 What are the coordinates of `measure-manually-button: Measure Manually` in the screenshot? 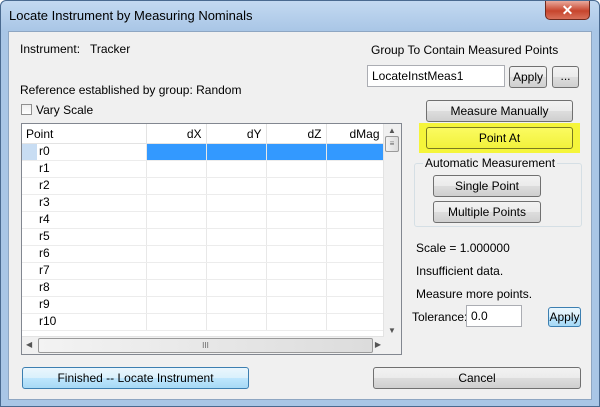 It's located at (499, 111).